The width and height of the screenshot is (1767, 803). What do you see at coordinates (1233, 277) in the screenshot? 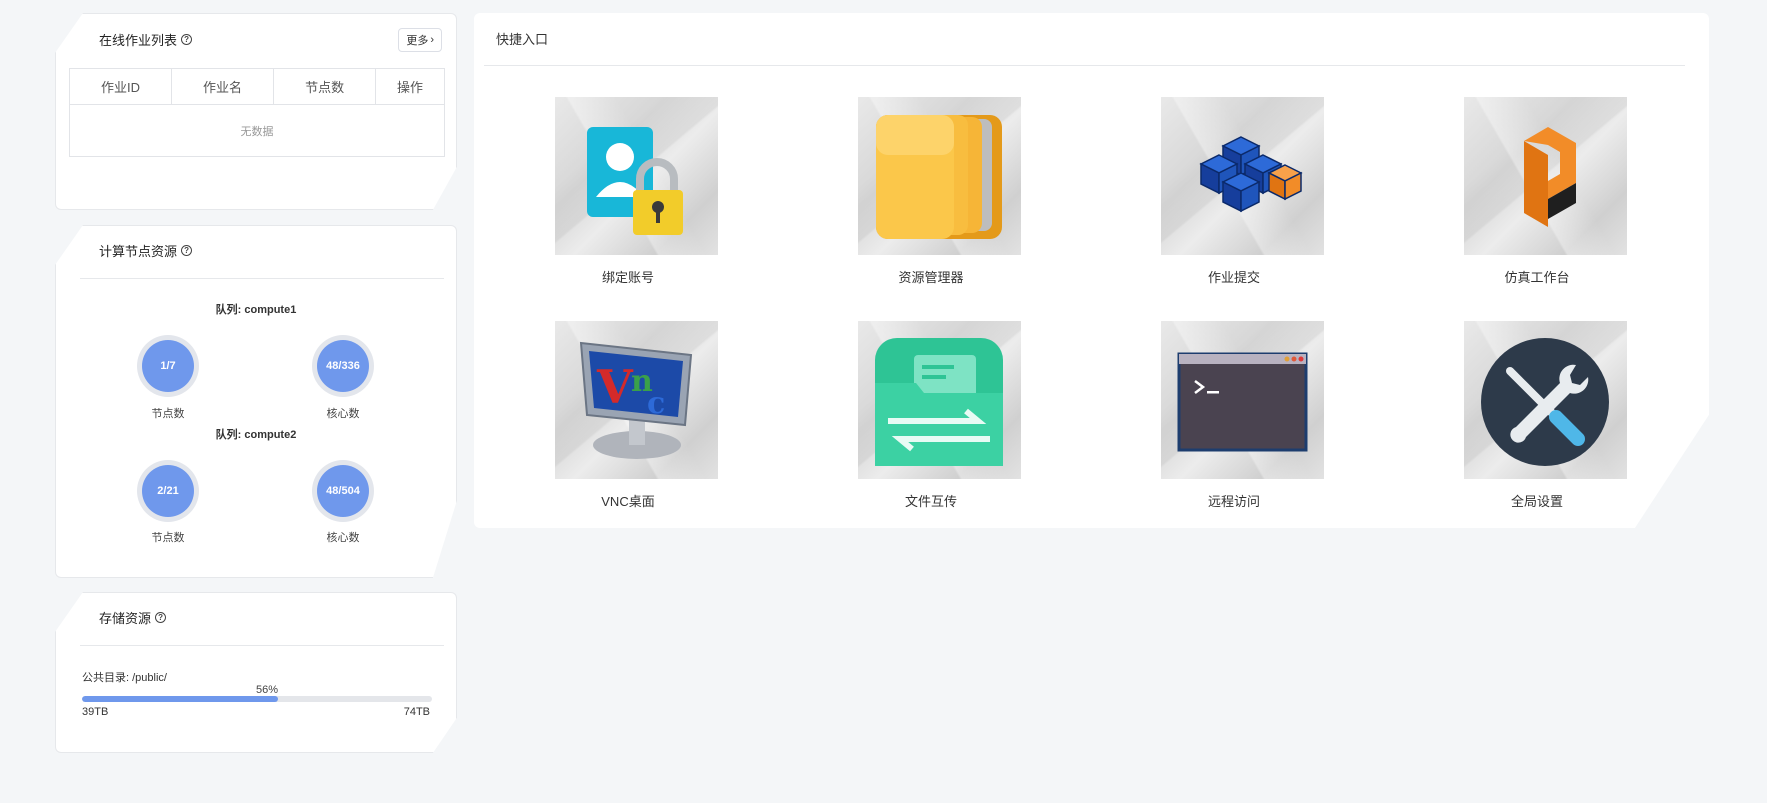
I see `tile-label: 作业提交` at bounding box center [1233, 277].